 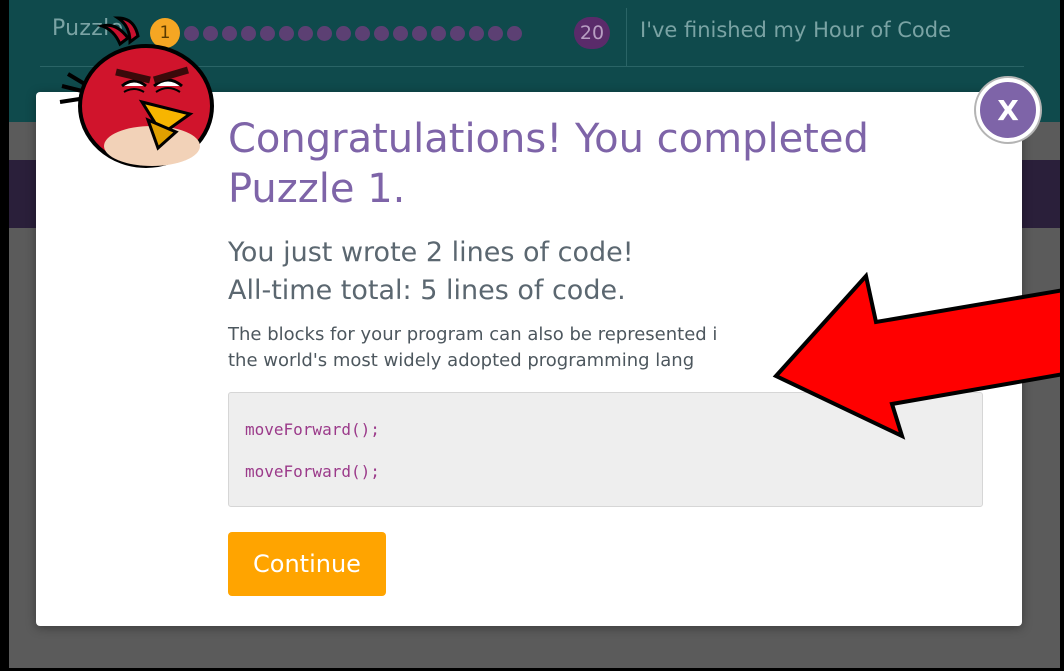 I want to click on close-icon: X, so click(x=1008, y=110).